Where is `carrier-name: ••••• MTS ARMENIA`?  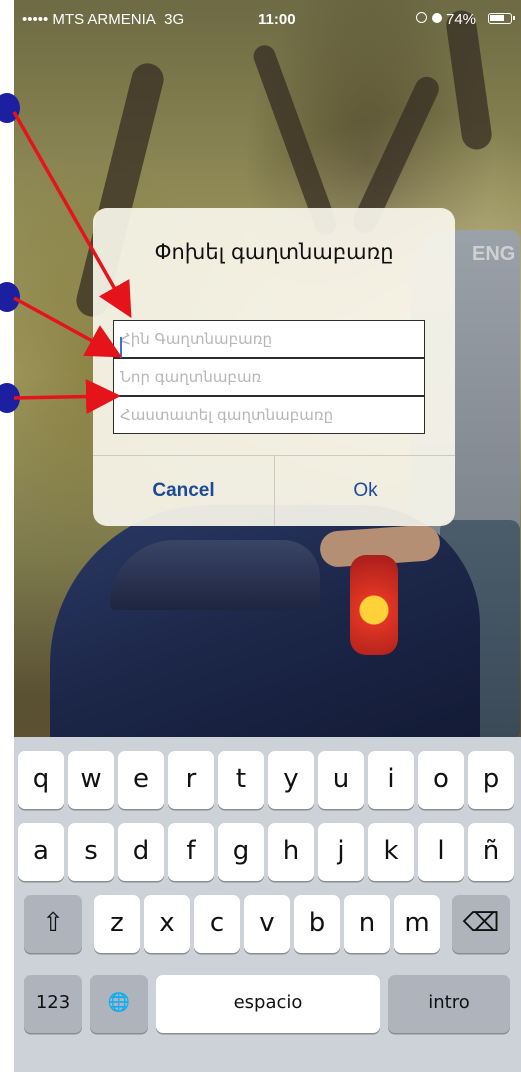
carrier-name: ••••• MTS ARMENIA is located at coordinates (89, 19).